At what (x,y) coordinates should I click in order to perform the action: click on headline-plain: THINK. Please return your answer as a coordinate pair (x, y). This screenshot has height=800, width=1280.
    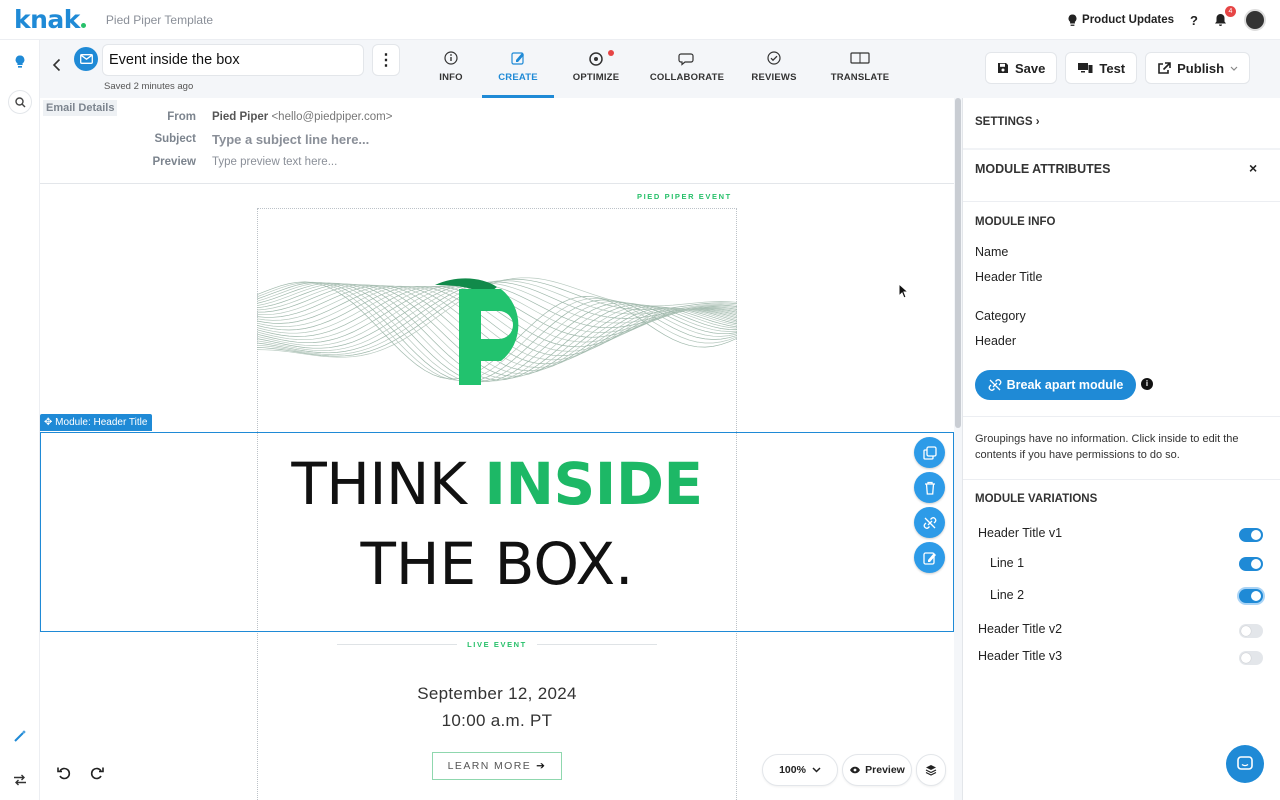
    Looking at the image, I should click on (388, 484).